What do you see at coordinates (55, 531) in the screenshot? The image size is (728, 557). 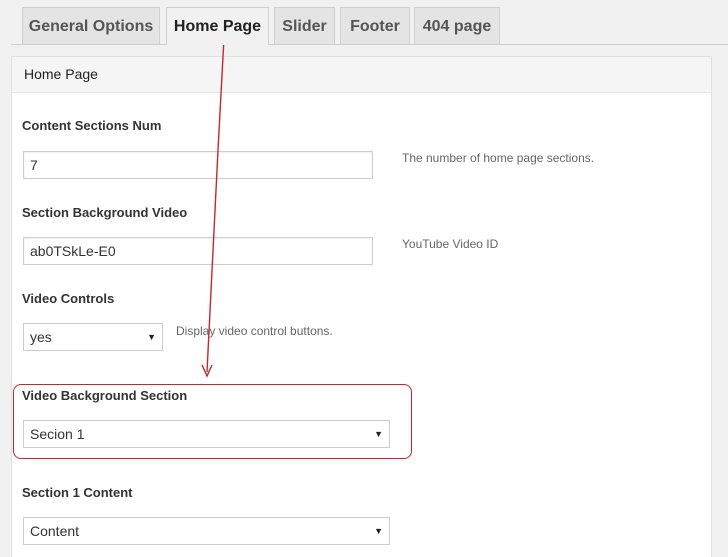 I see `section1-content-value: Content` at bounding box center [55, 531].